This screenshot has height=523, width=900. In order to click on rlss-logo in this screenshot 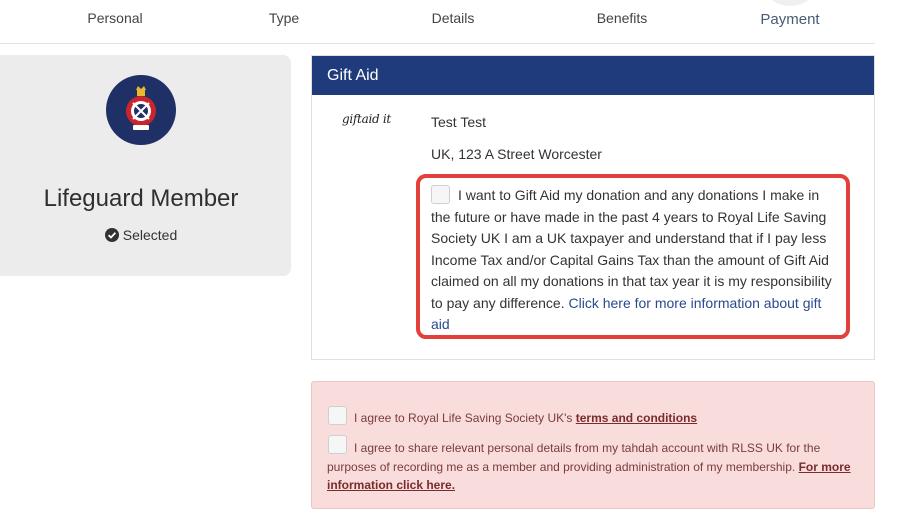, I will do `click(141, 110)`.